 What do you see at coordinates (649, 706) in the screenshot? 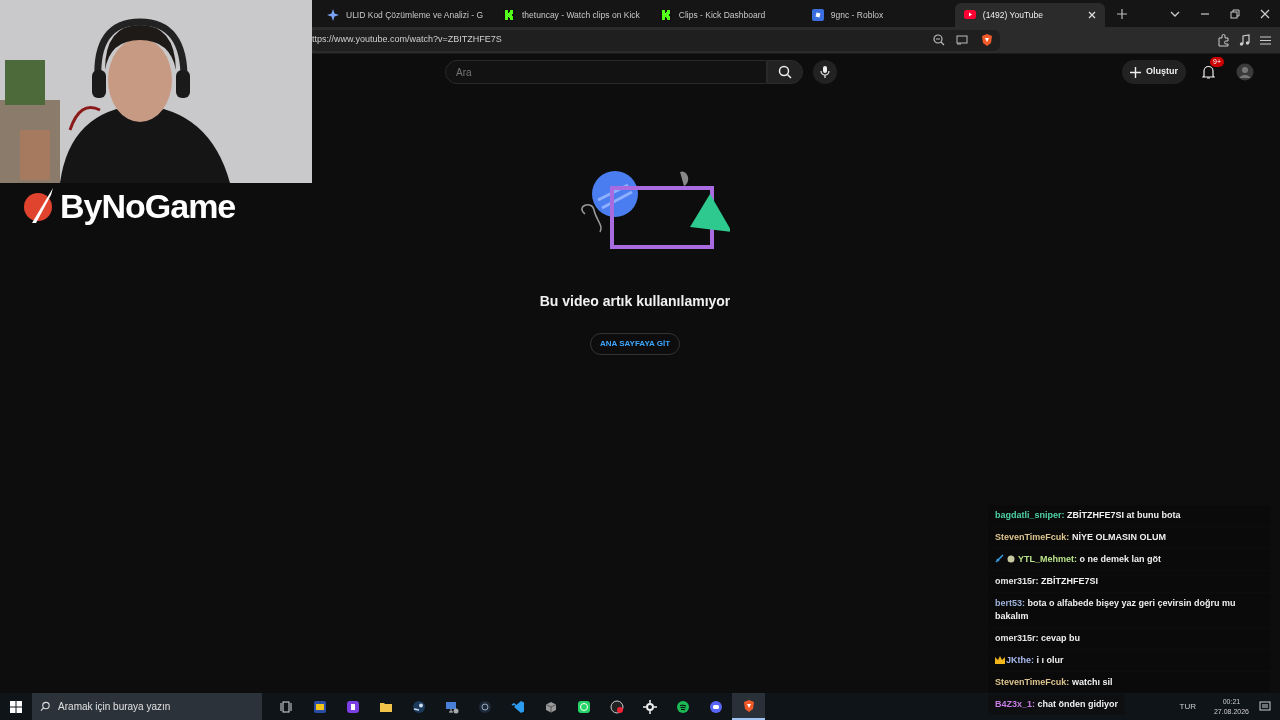
I see `gear-icon` at bounding box center [649, 706].